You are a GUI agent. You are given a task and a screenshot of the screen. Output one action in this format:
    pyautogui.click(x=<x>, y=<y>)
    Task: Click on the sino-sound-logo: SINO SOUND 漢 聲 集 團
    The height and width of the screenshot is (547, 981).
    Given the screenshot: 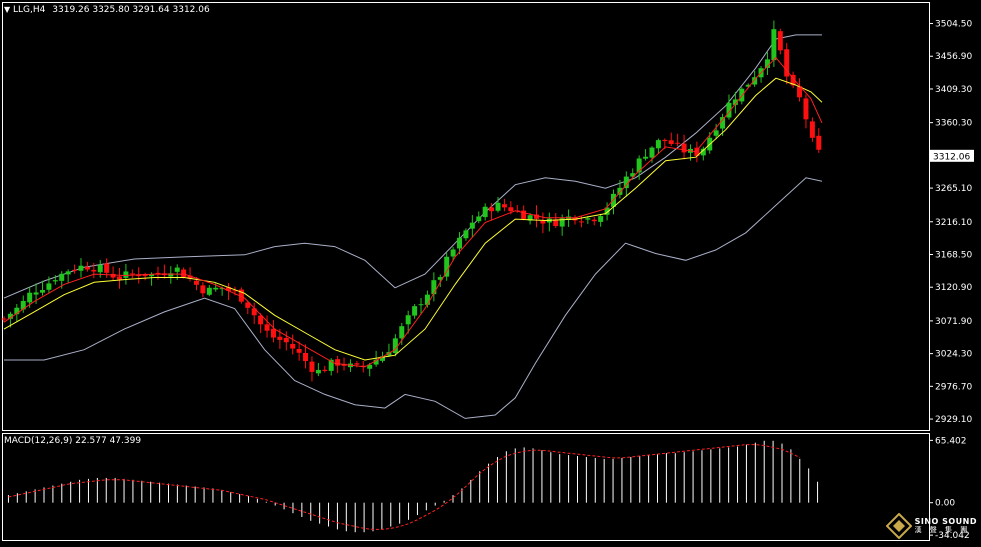 What is the action you would take?
    pyautogui.click(x=931, y=526)
    